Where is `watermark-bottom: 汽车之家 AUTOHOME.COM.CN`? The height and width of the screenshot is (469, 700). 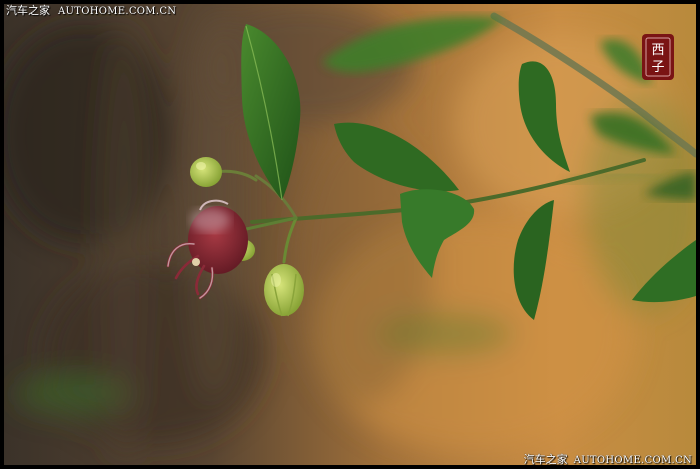 watermark-bottom: 汽车之家 AUTOHOME.COM.CN is located at coordinates (608, 460).